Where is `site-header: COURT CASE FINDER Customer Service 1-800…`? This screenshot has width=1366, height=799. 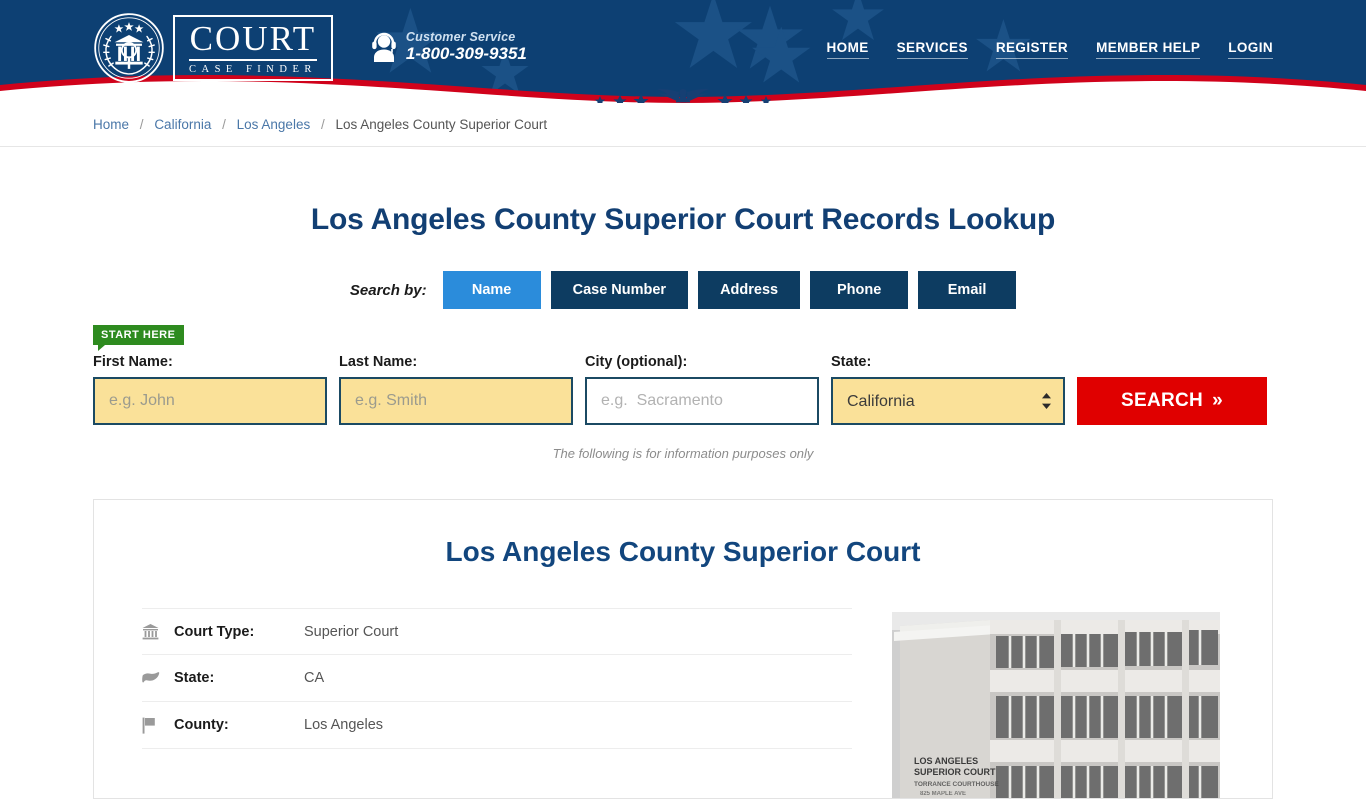 site-header: COURT CASE FINDER Customer Service 1-800… is located at coordinates (683, 51).